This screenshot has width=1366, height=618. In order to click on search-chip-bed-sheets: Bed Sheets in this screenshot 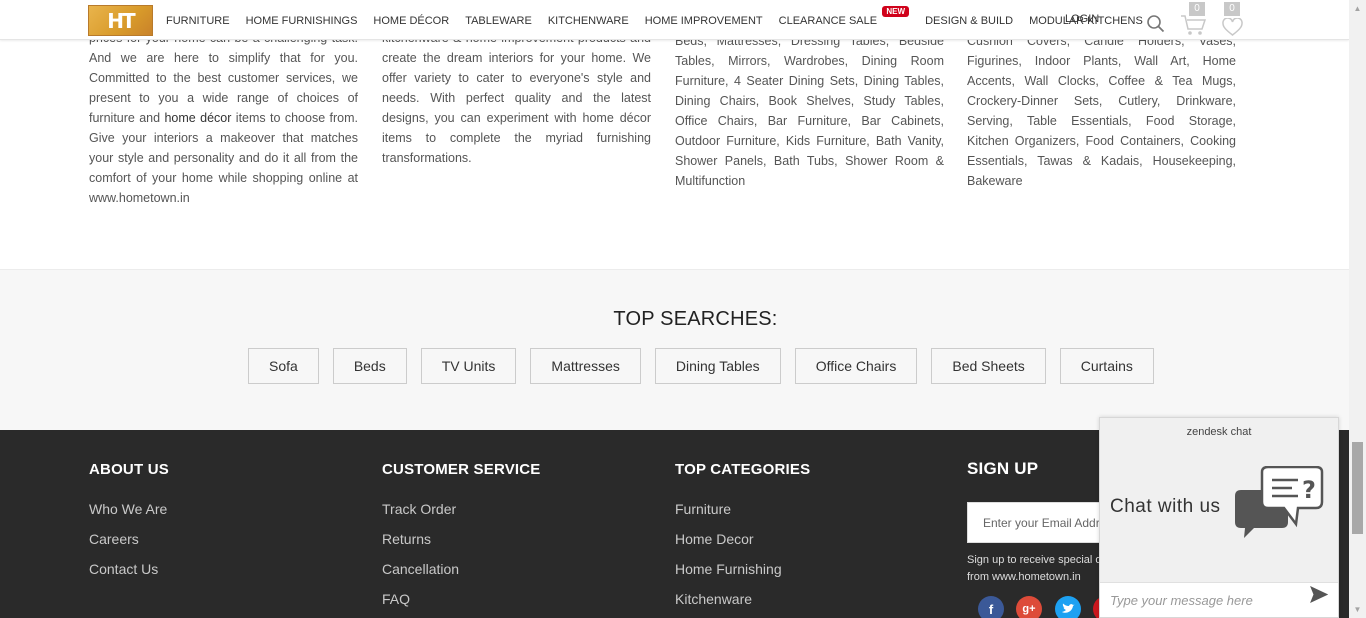, I will do `click(988, 366)`.